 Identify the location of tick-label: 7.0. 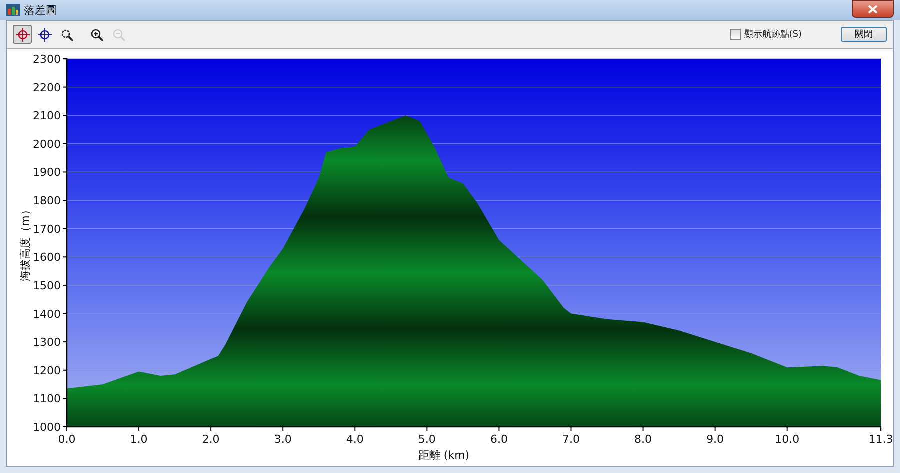
(571, 439).